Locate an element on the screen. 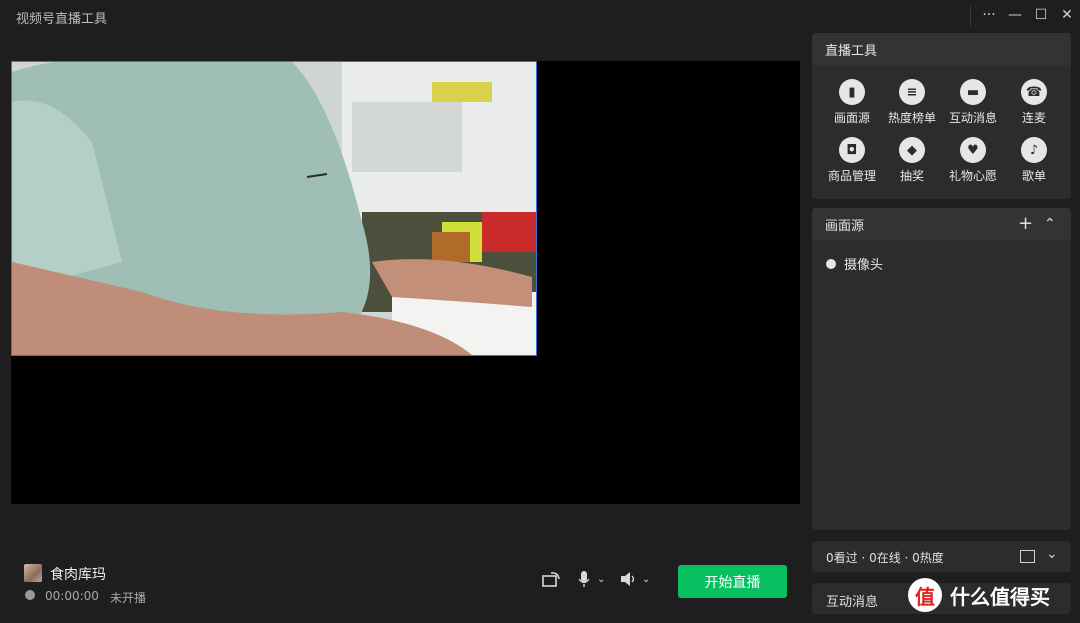  tool-interactive-messages: ▬ 互动消息 is located at coordinates (973, 102).